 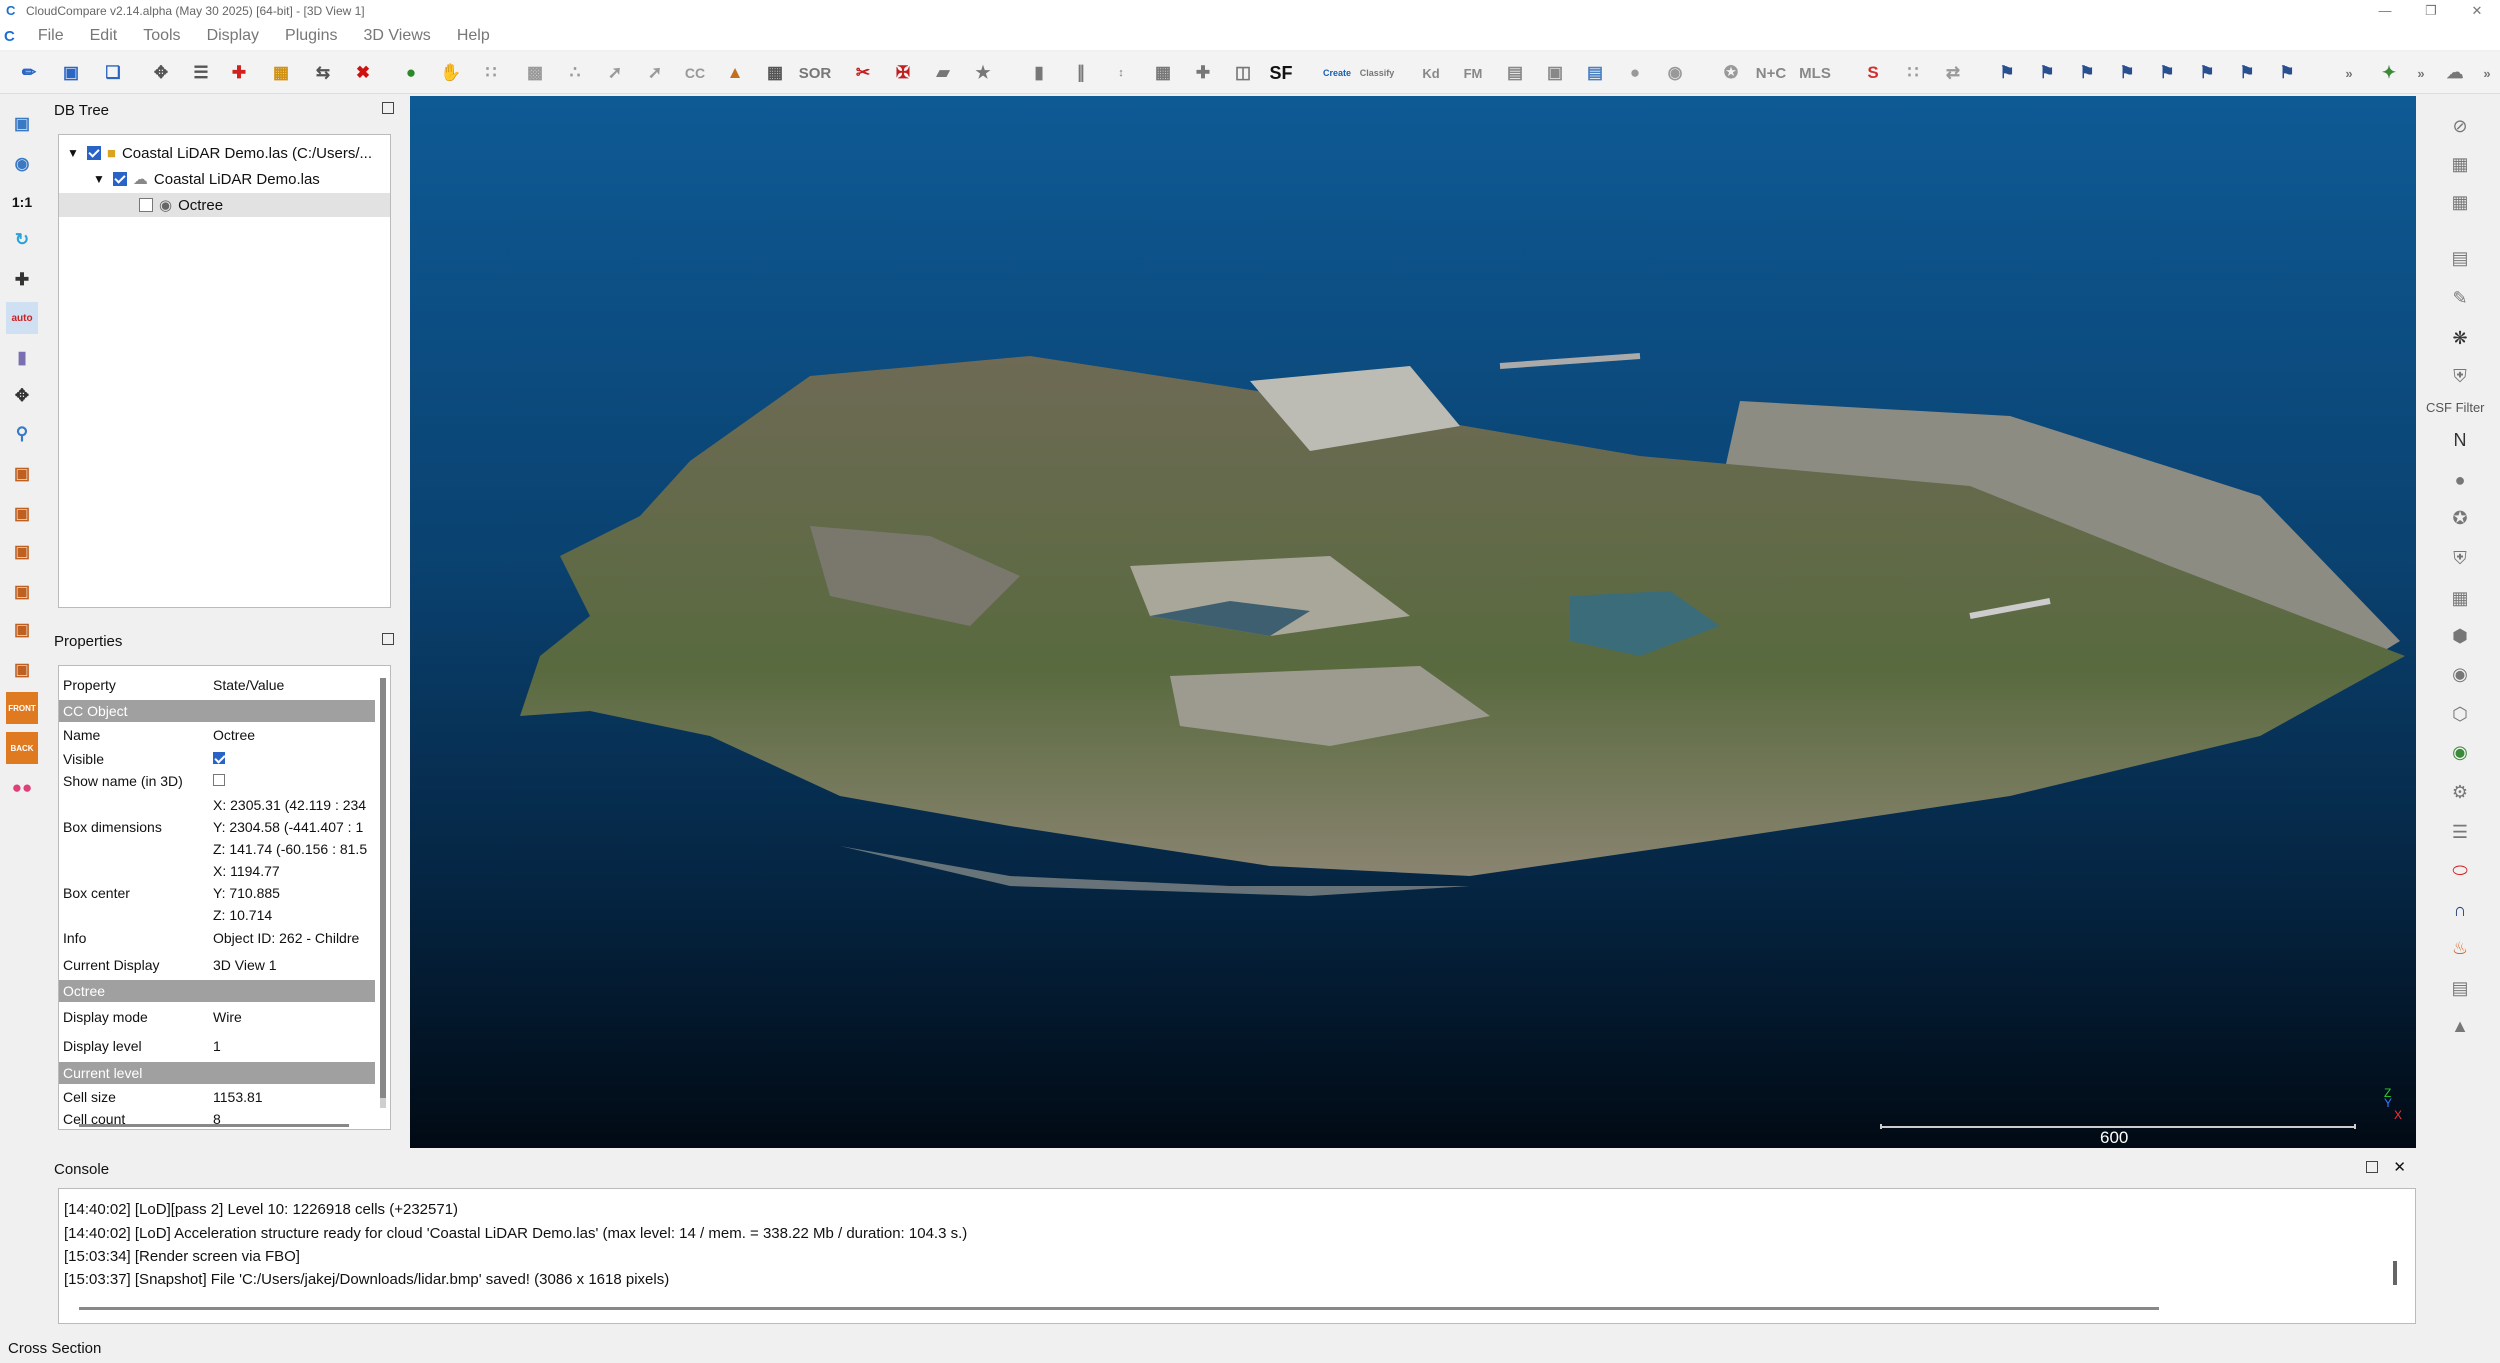 I want to click on brush-icon: ✎, so click(x=2460, y=298).